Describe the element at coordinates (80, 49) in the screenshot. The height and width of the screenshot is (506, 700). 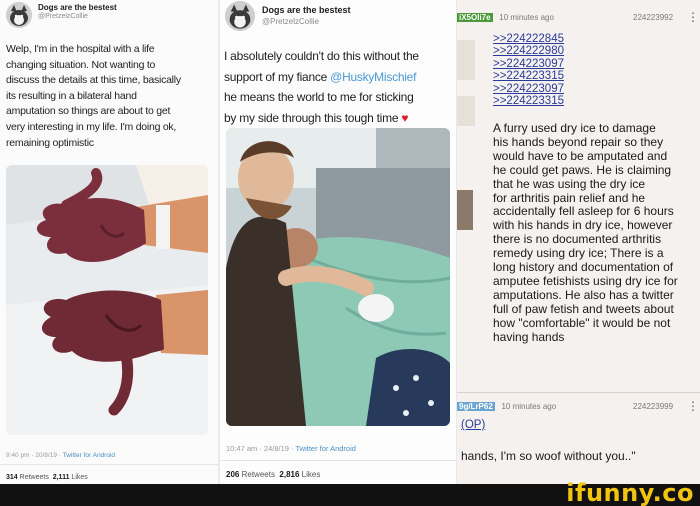
I see `tweet-text-line: Welp, I'm in the hospital with a life` at that location.